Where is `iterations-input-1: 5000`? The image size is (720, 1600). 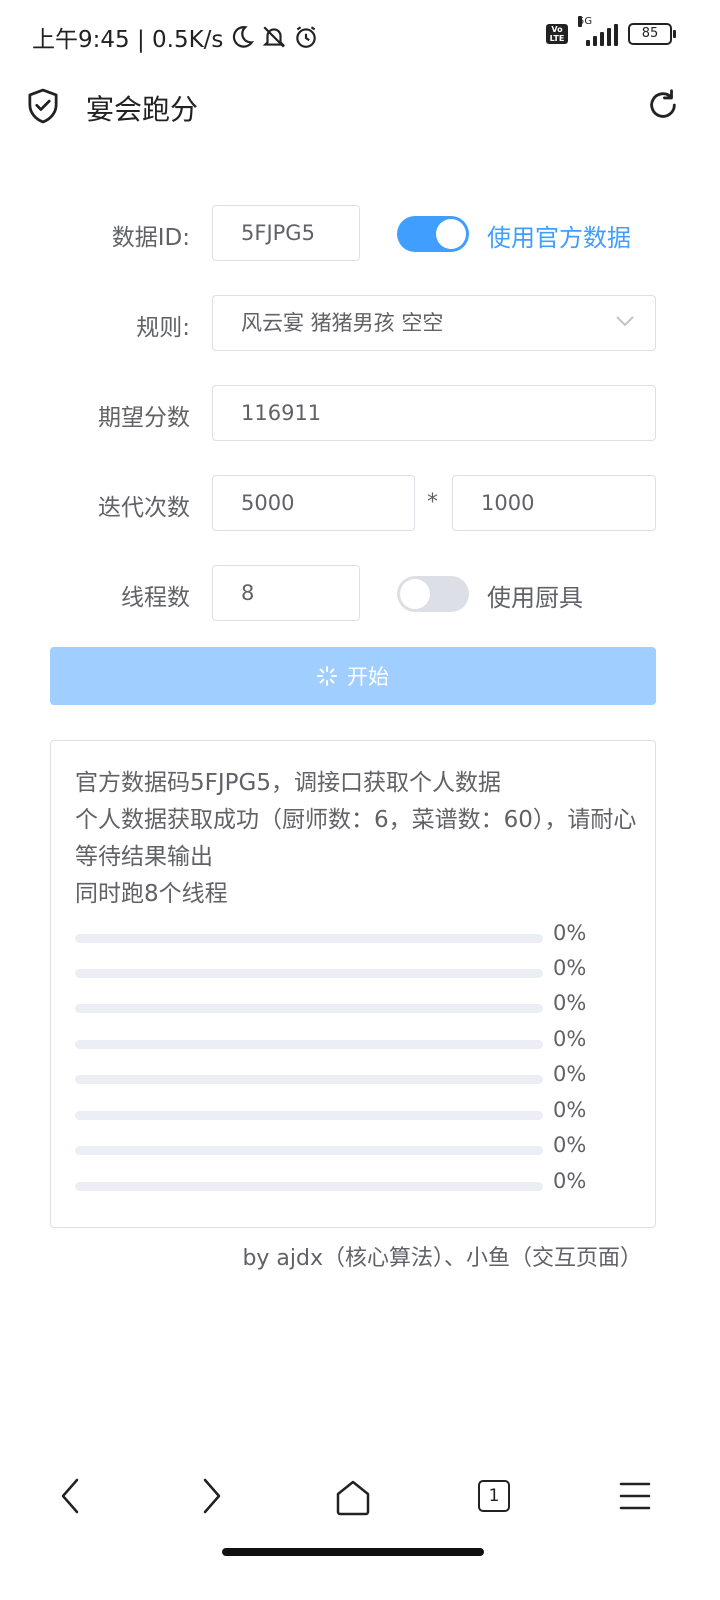 iterations-input-1: 5000 is located at coordinates (313, 503).